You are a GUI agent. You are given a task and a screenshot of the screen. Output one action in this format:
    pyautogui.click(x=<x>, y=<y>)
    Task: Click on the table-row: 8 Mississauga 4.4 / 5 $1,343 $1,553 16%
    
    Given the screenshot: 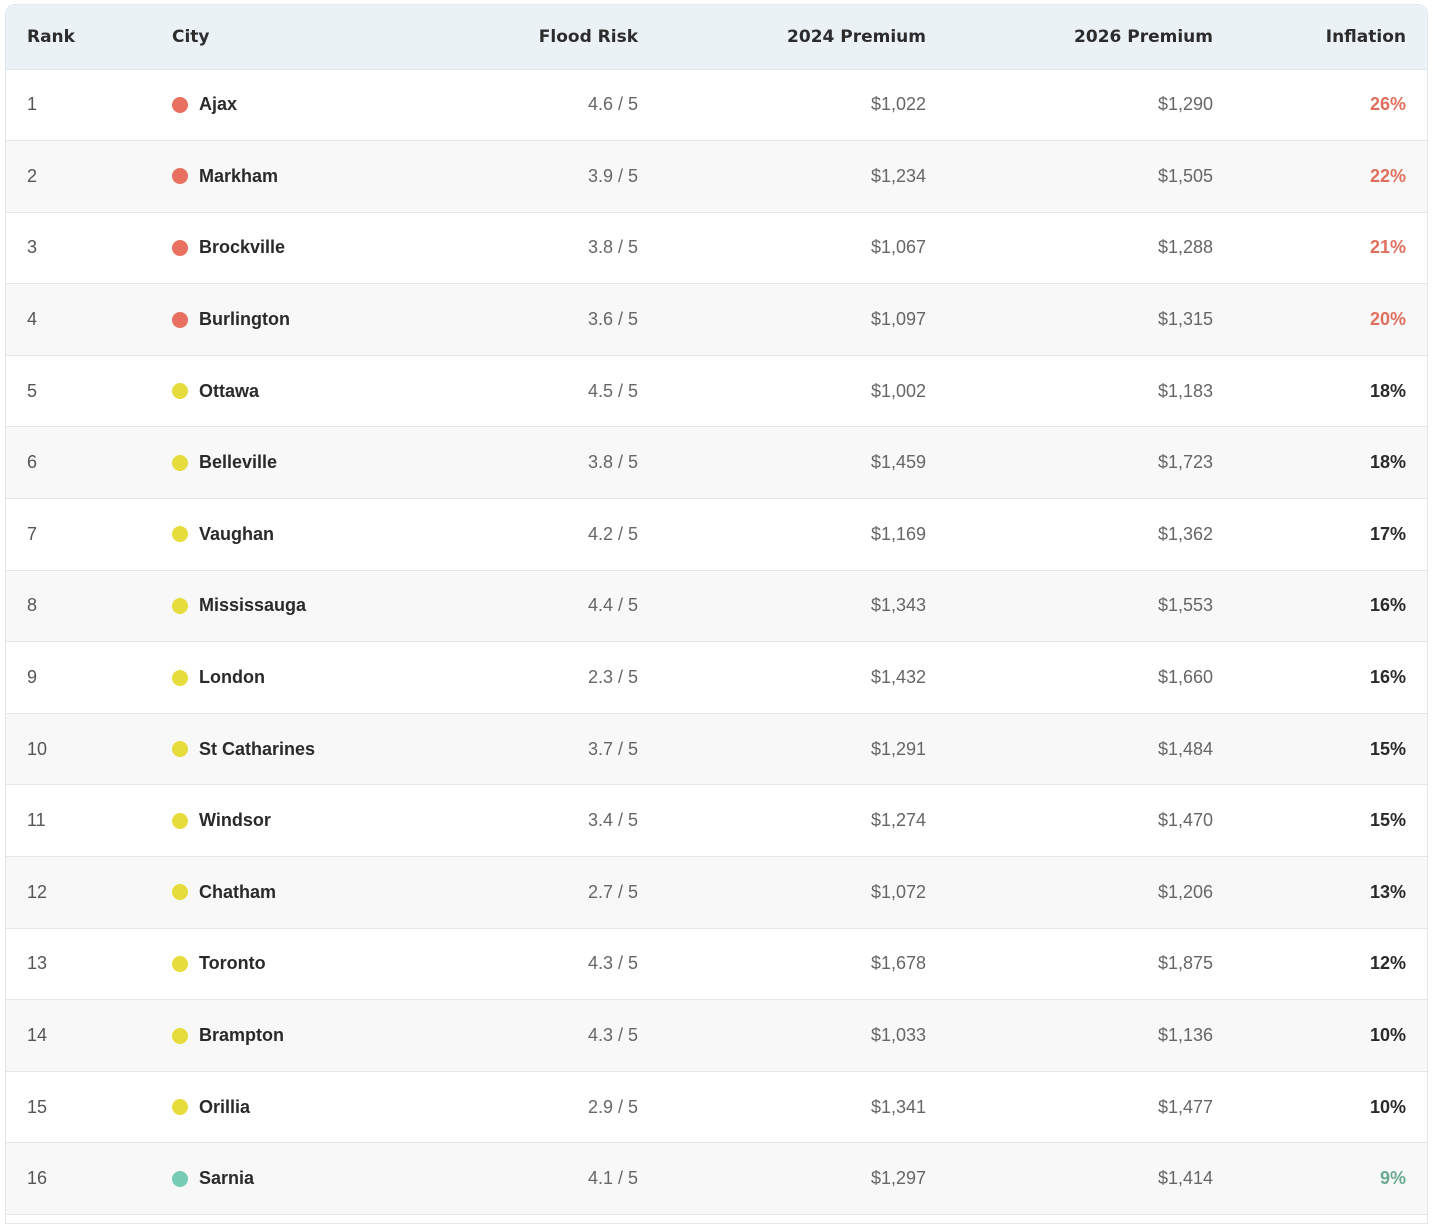 What is the action you would take?
    pyautogui.click(x=716, y=606)
    